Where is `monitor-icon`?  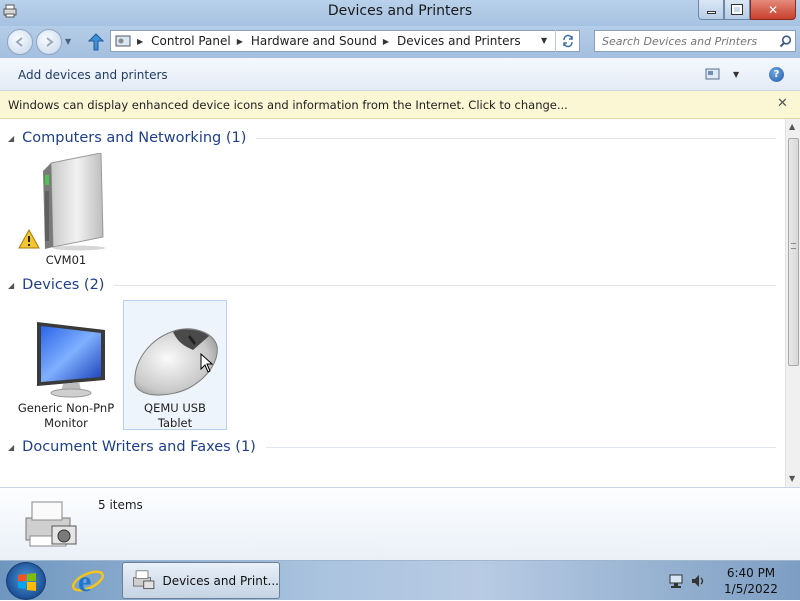 monitor-icon is located at coordinates (71, 360).